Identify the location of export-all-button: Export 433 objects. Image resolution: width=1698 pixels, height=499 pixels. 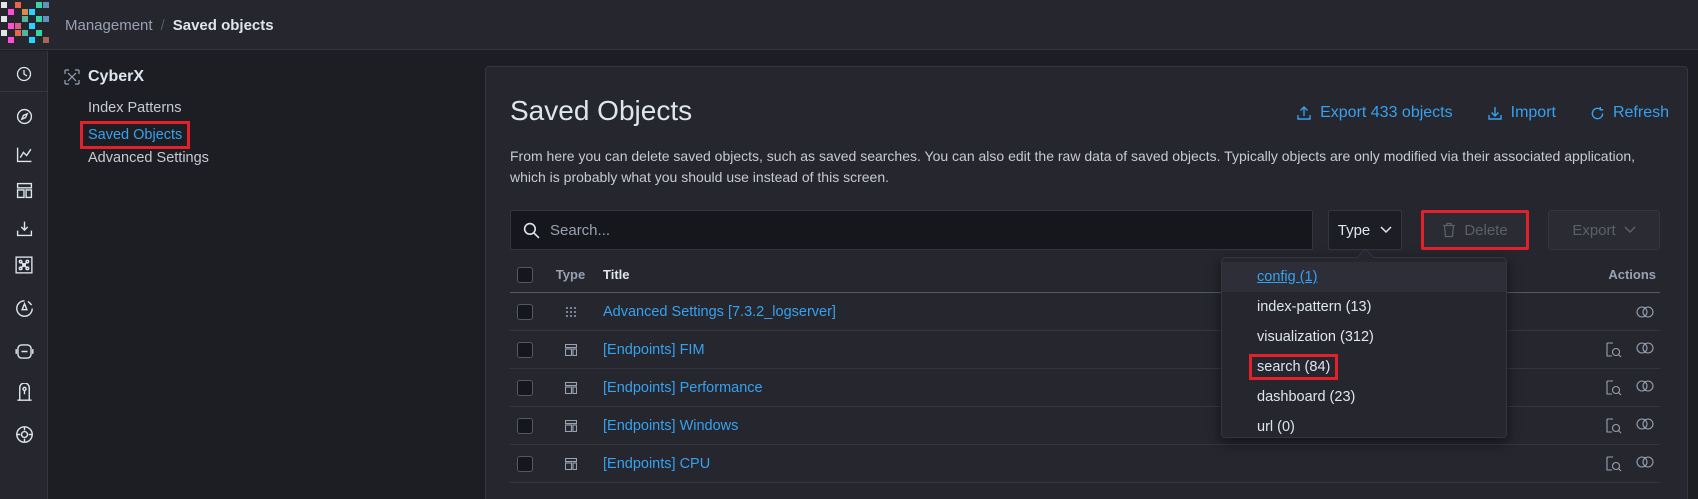
(1374, 113).